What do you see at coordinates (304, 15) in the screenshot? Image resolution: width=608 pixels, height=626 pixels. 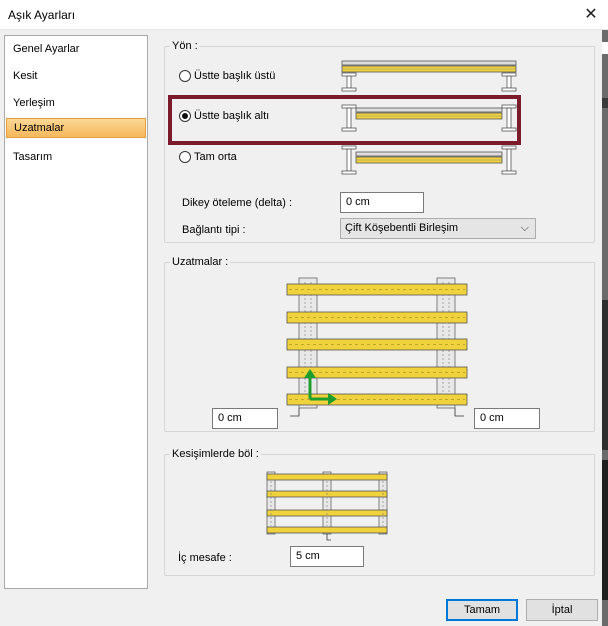 I see `title-bar: Aşık Ayarları ✕` at bounding box center [304, 15].